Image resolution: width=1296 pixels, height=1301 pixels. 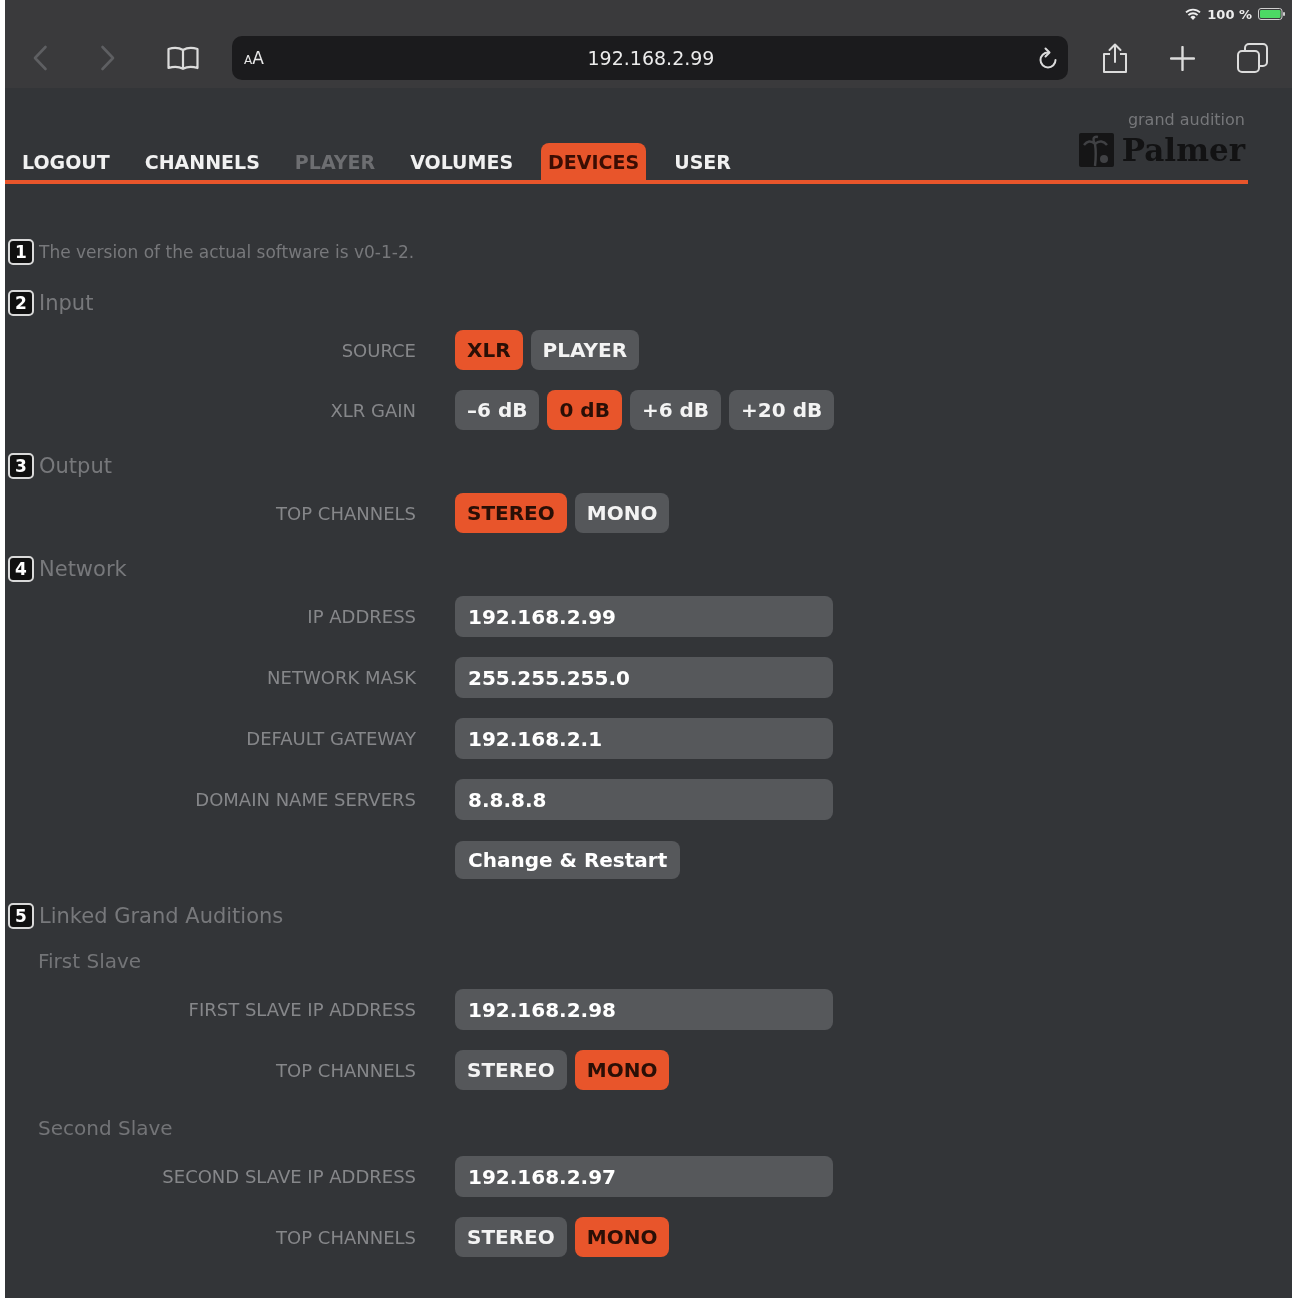 What do you see at coordinates (644, 1176) in the screenshot?
I see `input-field: 192.168.2.97` at bounding box center [644, 1176].